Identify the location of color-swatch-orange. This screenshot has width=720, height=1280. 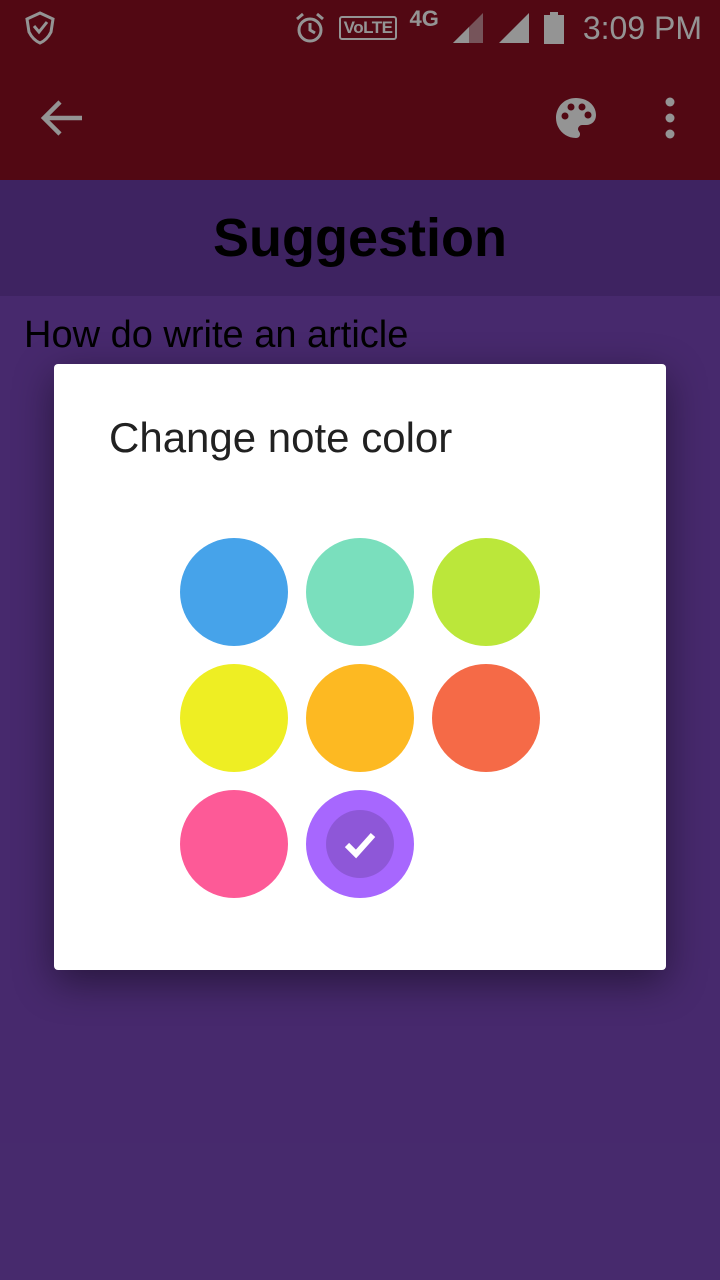
(360, 718).